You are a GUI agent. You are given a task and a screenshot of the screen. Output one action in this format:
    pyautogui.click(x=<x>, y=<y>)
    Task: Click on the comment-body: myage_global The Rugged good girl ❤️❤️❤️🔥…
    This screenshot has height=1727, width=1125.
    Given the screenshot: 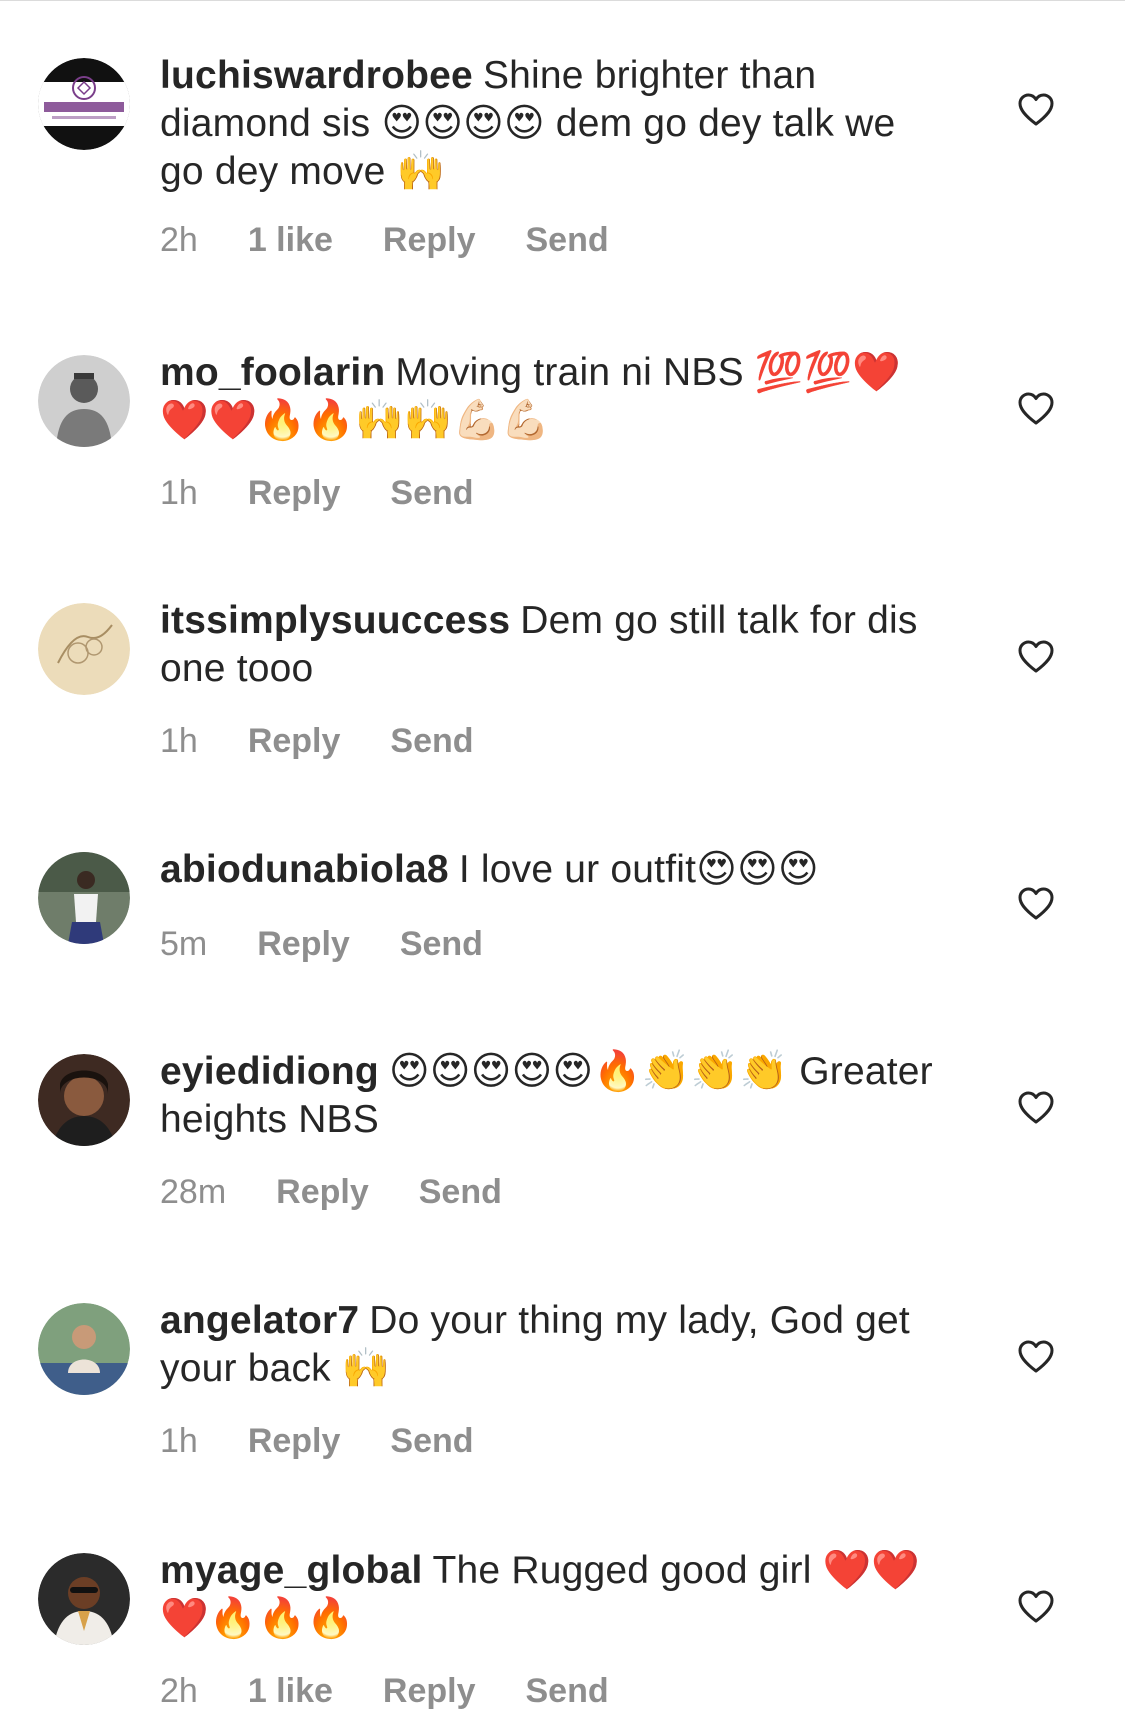 What is the action you would take?
    pyautogui.click(x=550, y=1595)
    